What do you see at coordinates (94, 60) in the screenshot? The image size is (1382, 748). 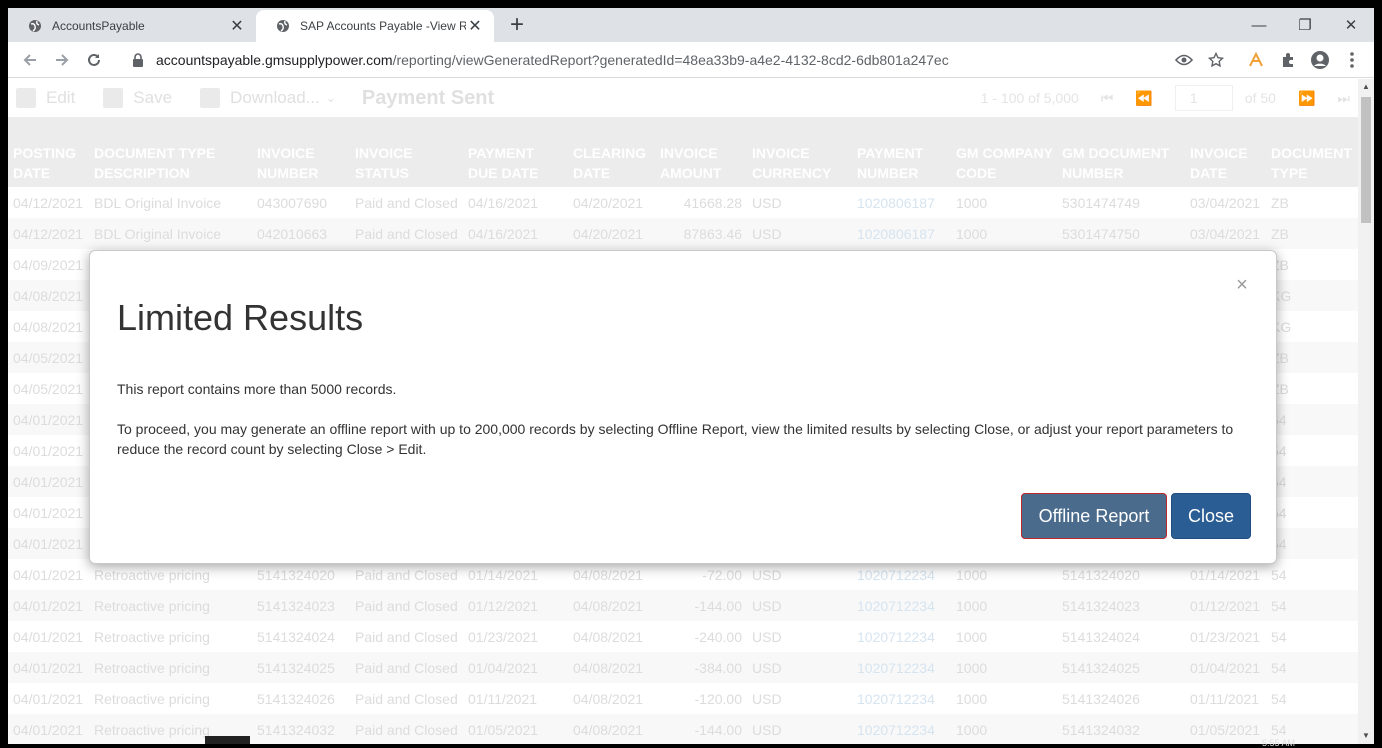 I see `reload-icon` at bounding box center [94, 60].